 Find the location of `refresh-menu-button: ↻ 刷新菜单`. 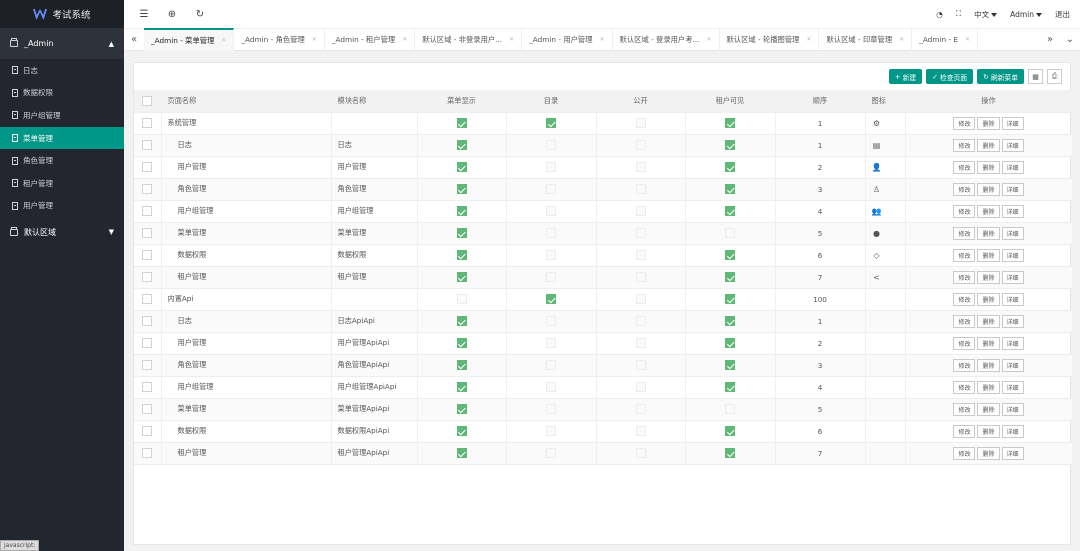

refresh-menu-button: ↻ 刷新菜单 is located at coordinates (1000, 76).